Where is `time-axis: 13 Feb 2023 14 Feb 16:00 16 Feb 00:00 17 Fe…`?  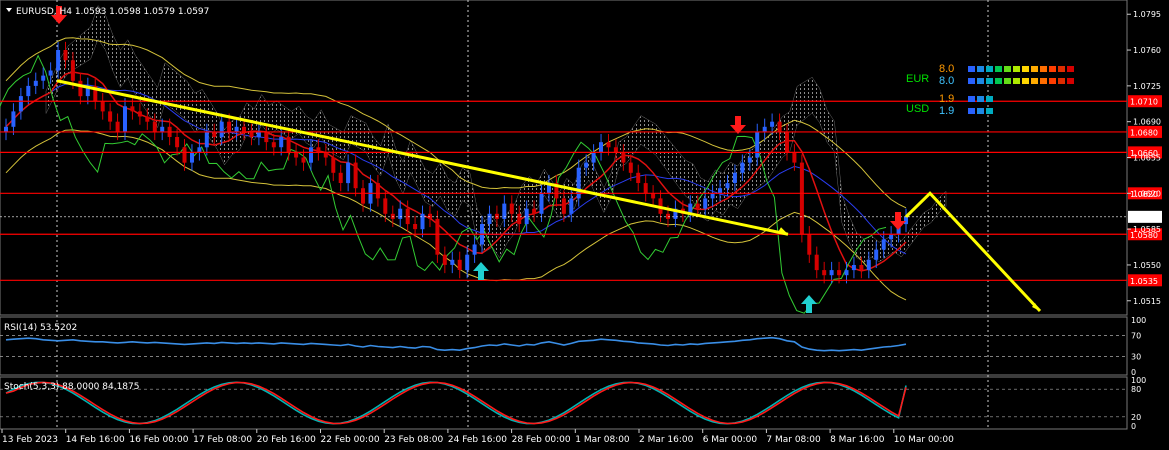
time-axis: 13 Feb 2023 14 Feb 16:00 16 Feb 00:00 17 Fe… is located at coordinates (477, 437).